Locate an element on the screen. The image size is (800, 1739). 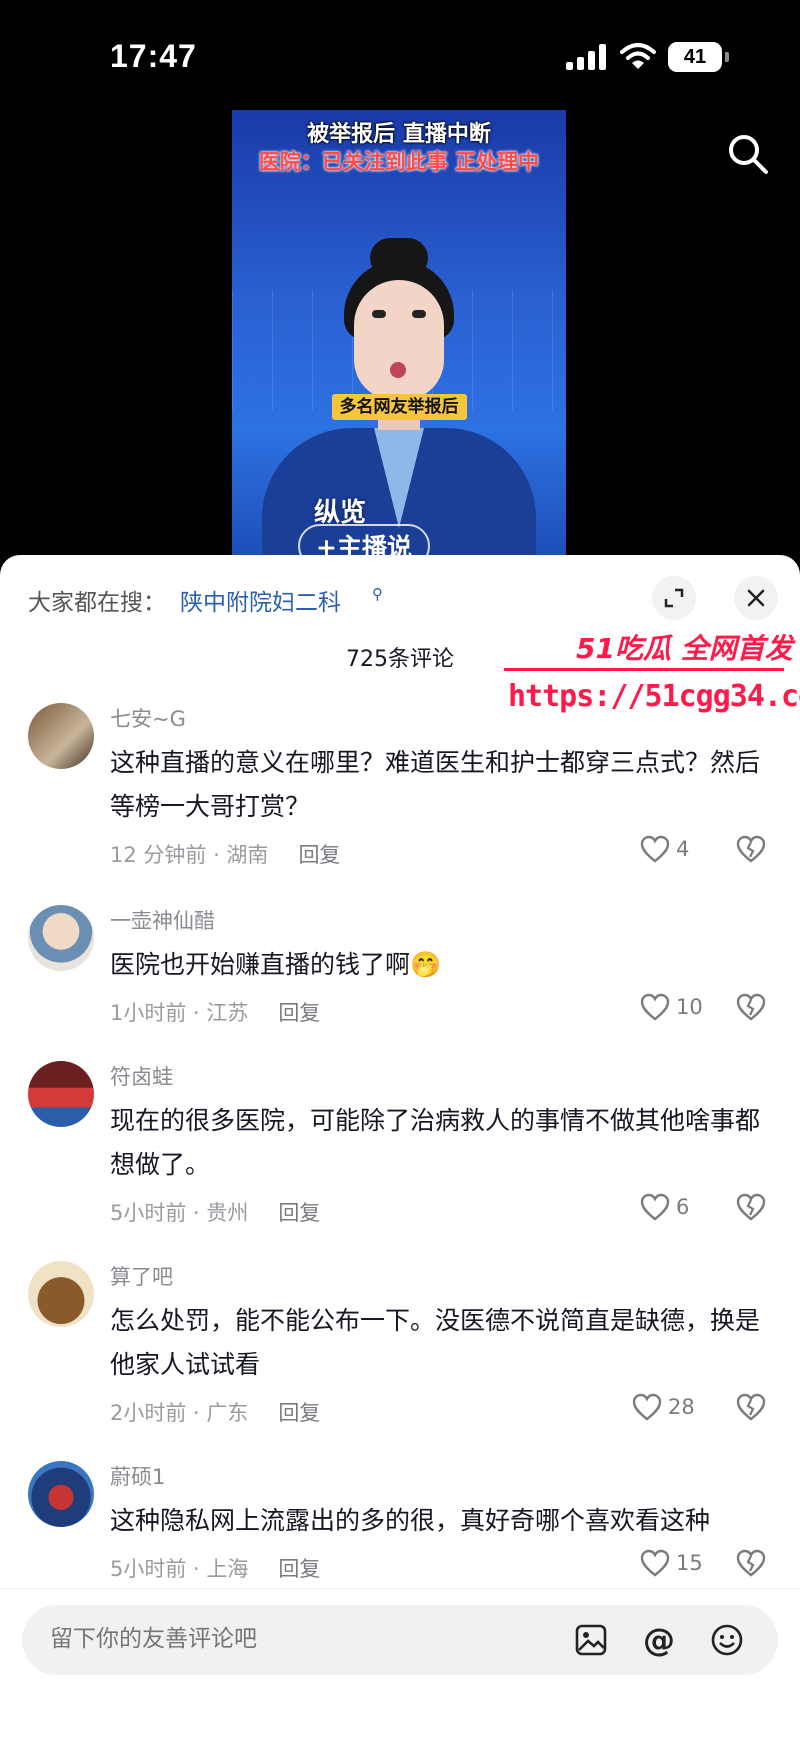
comment-text: 医院也开始赚直播的钱了啊 is located at coordinates (260, 964).